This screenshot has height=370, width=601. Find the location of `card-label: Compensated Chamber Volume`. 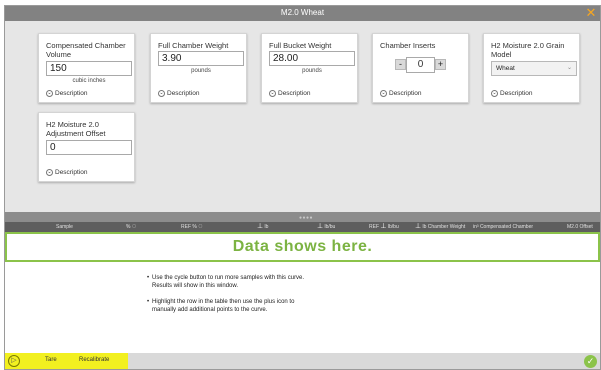

card-label: Compensated Chamber Volume is located at coordinates (86, 50).